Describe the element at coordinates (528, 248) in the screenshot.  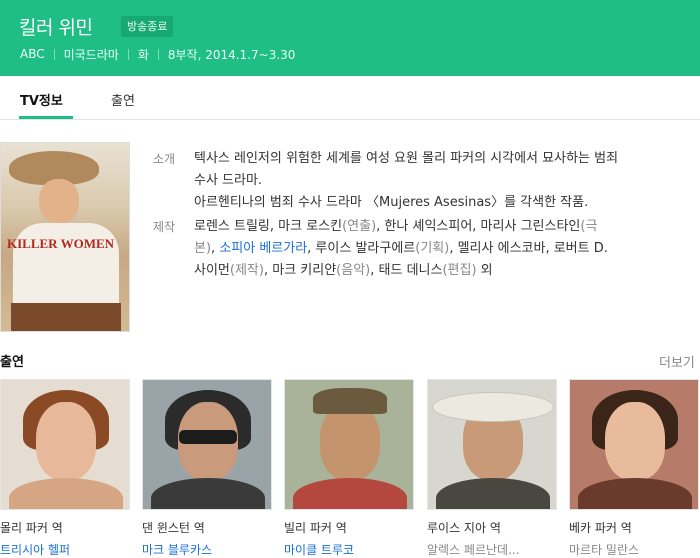
I see `crew-names: , 멜리사 에스코바, 로버트 D.` at that location.